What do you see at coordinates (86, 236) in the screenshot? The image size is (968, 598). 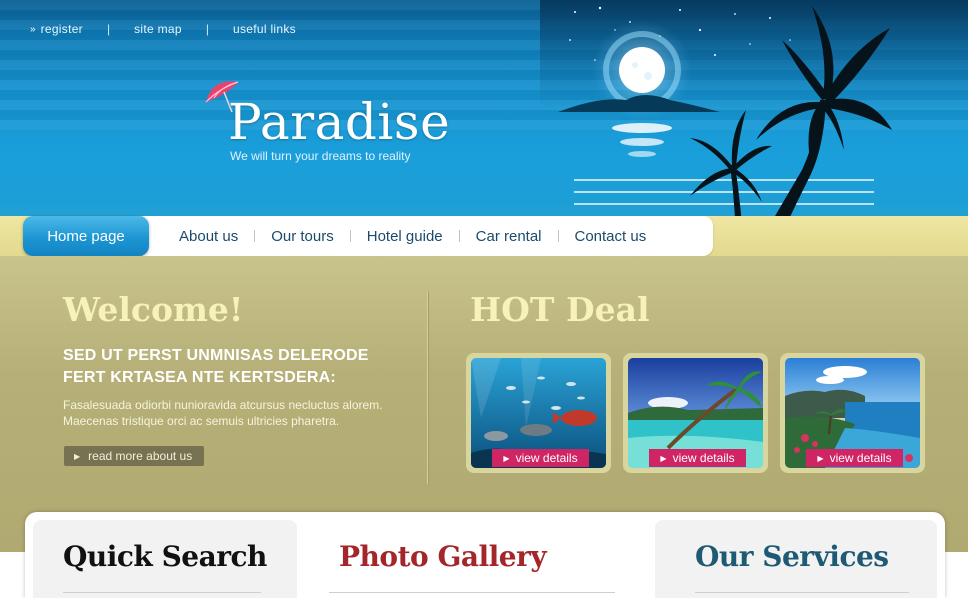 I see `nav-item-home: Home page` at bounding box center [86, 236].